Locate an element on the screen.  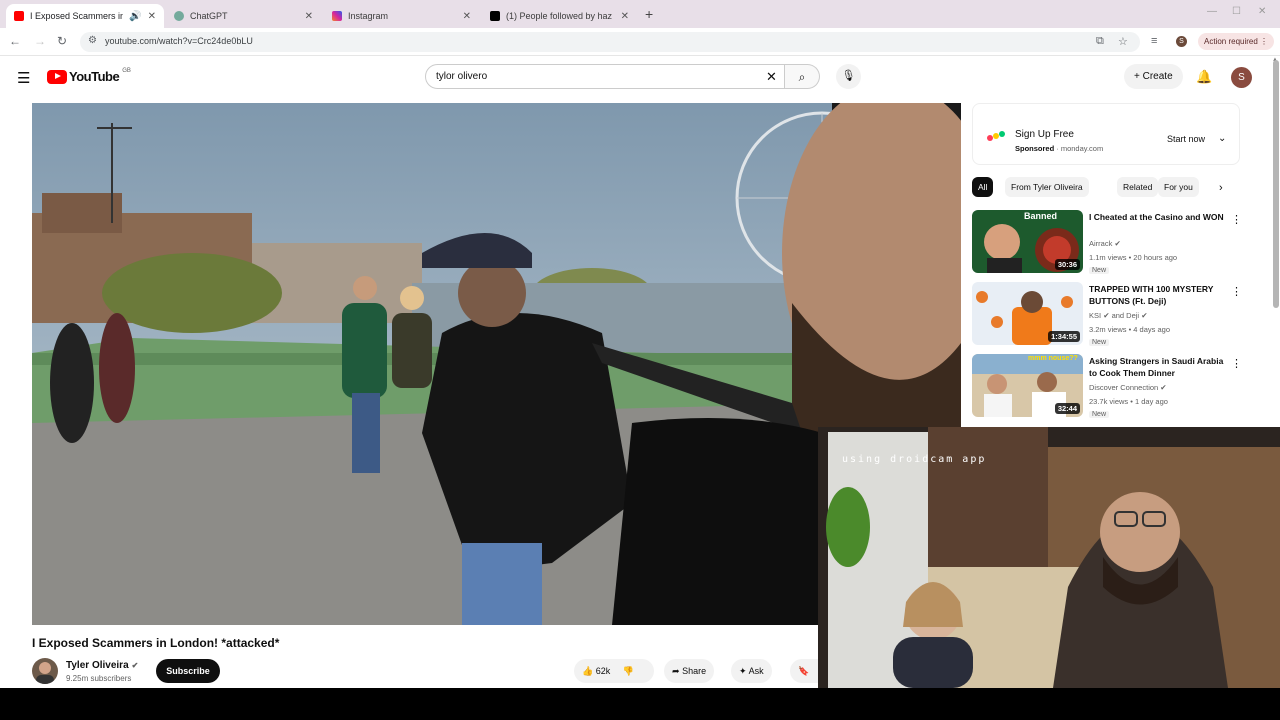
voice-search-mic-icon: 🎙 is located at coordinates (848, 76).